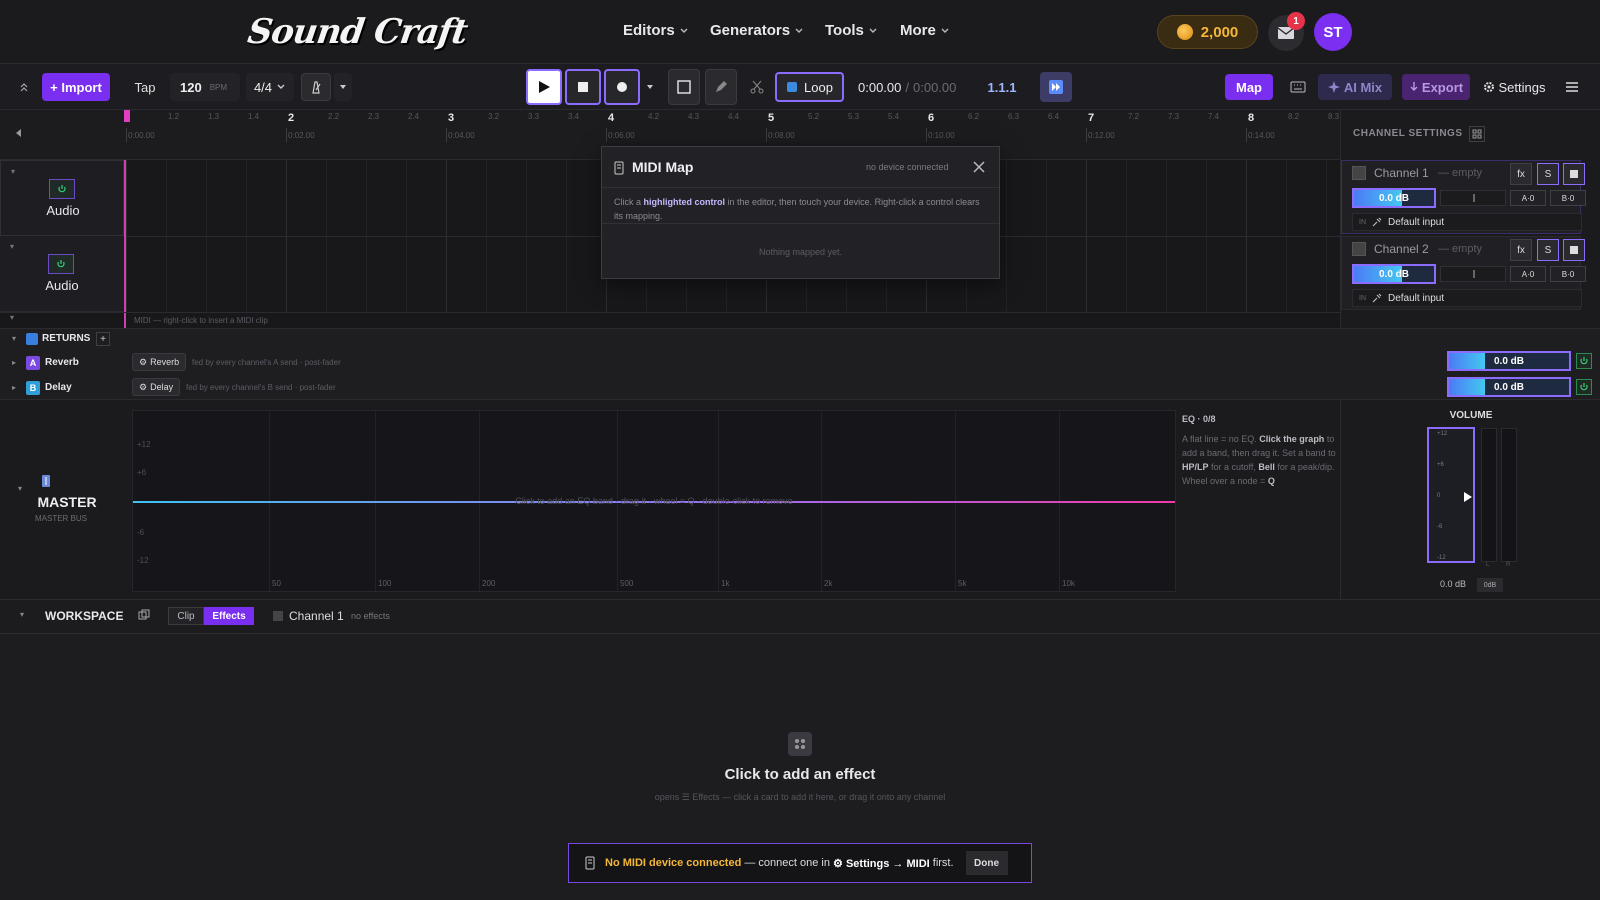 The height and width of the screenshot is (900, 1600). What do you see at coordinates (1408, 133) in the screenshot?
I see `channel-settings-title: CHANNEL SETTINGS` at bounding box center [1408, 133].